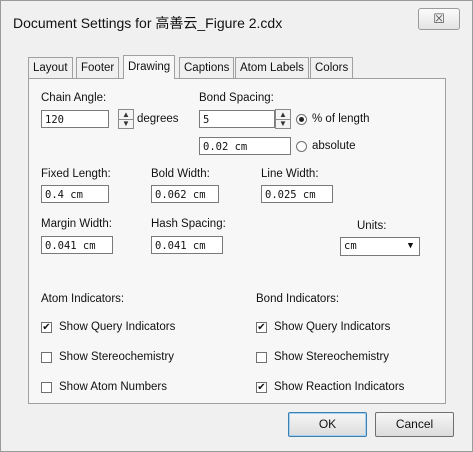  What do you see at coordinates (83, 299) in the screenshot?
I see `atom-indicators-label: Atom Indicators:` at bounding box center [83, 299].